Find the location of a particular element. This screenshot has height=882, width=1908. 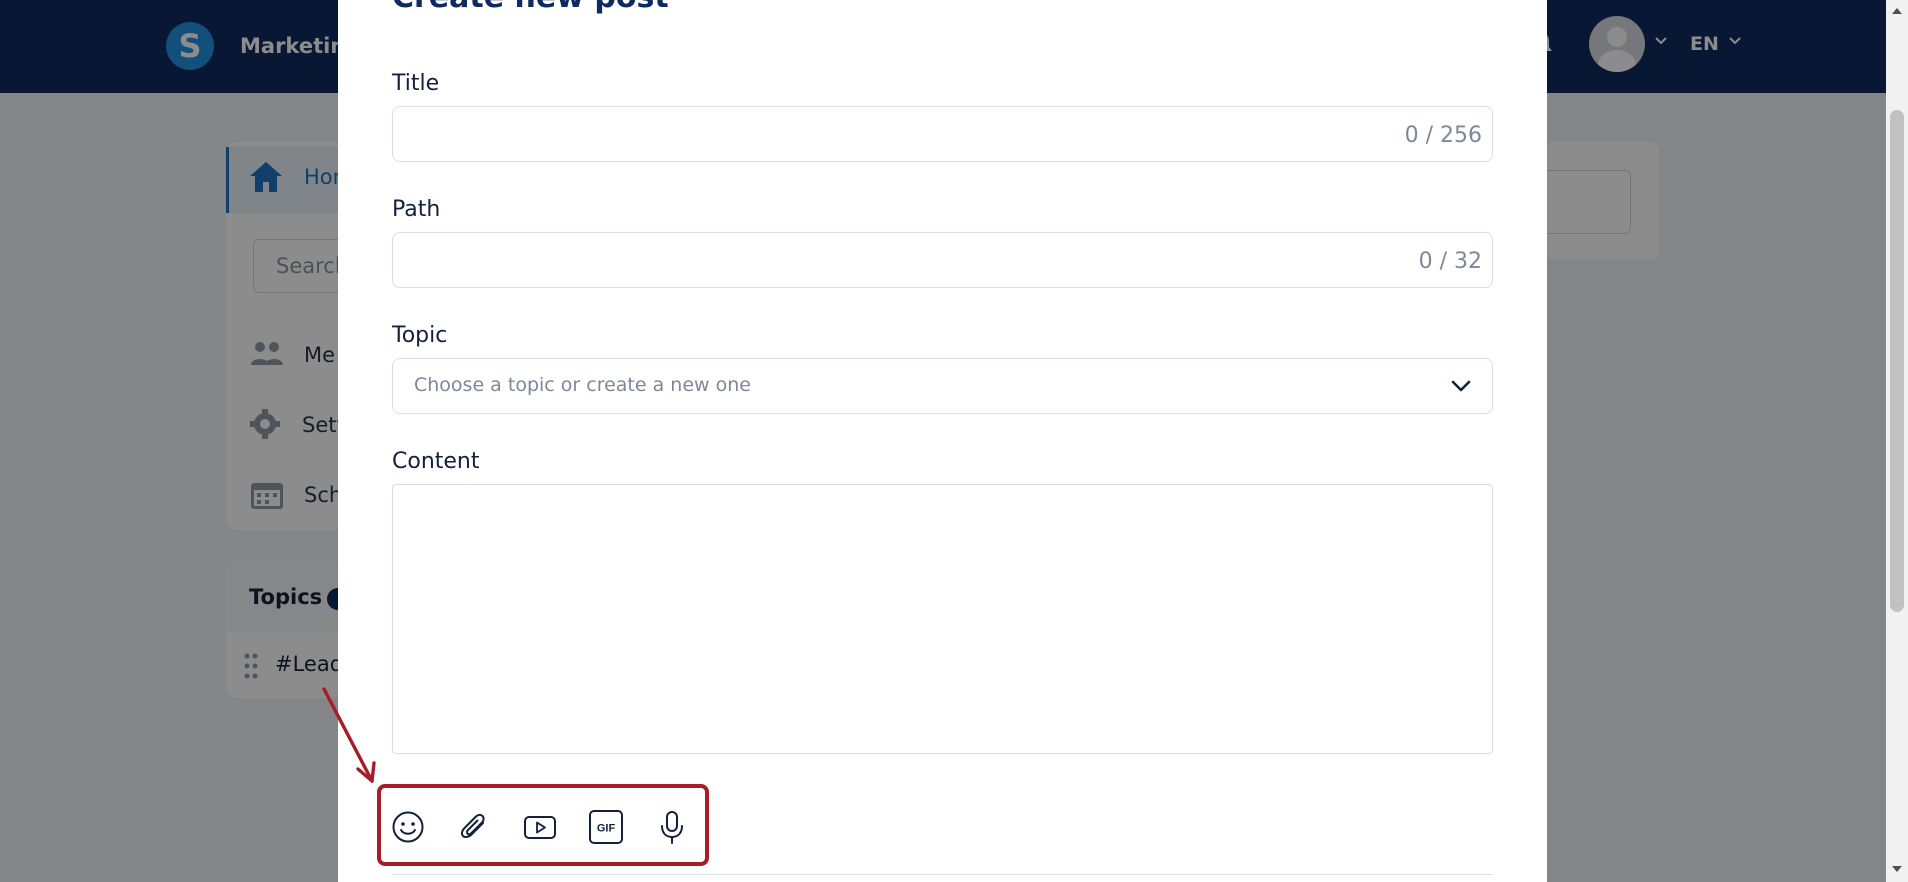

video-play-icon is located at coordinates (540, 827).